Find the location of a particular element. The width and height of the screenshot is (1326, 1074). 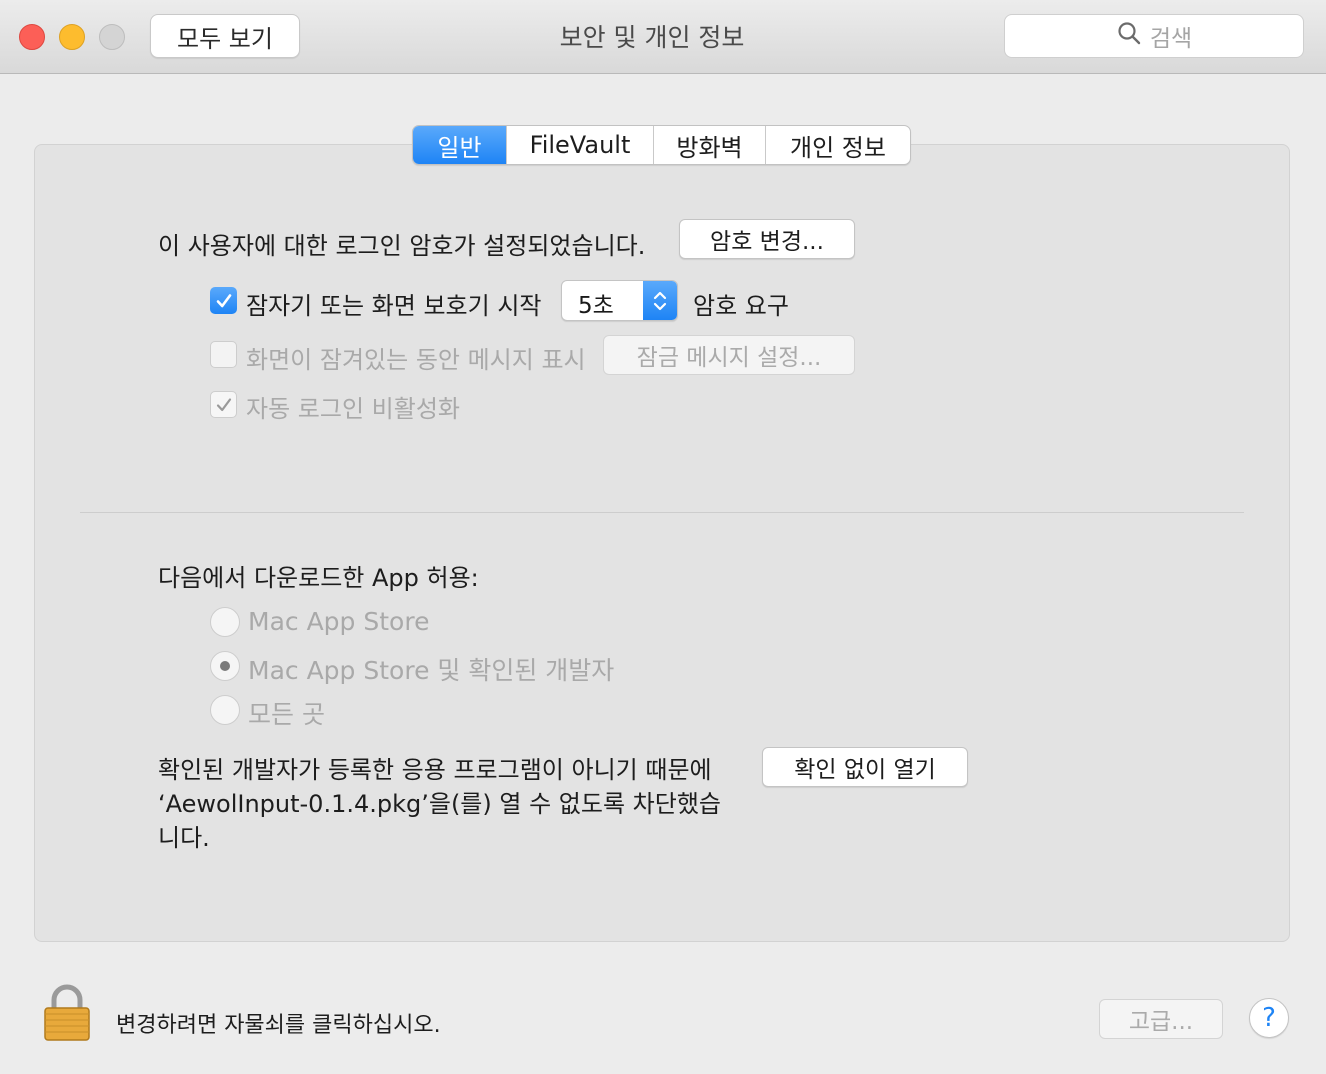

tab-privacy: 개인 정보 is located at coordinates (838, 145).